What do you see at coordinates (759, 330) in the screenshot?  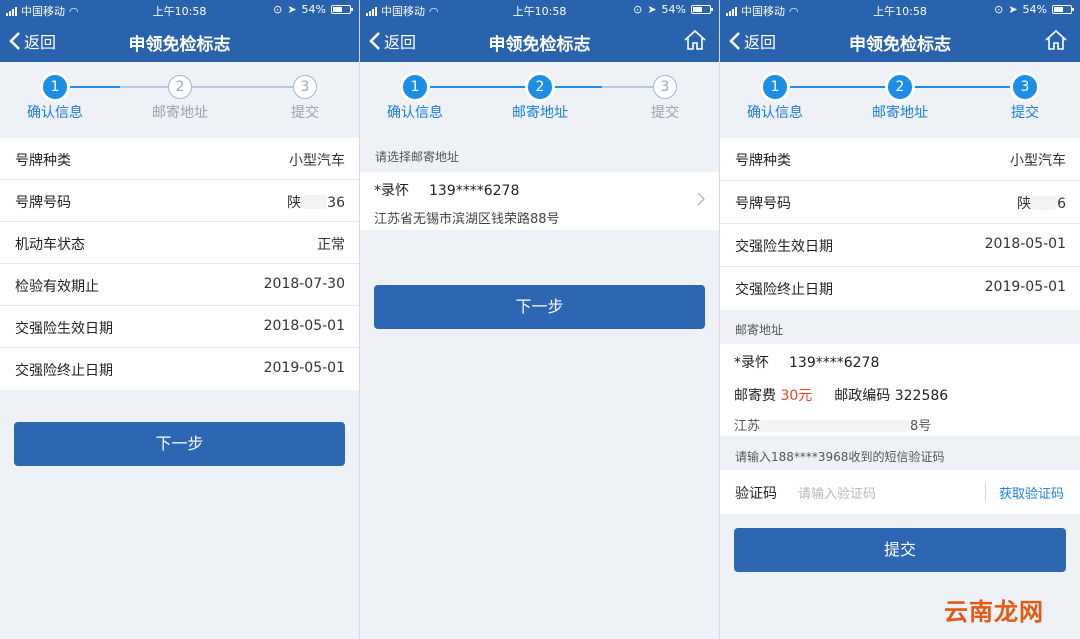 I see `mail-section-header: 邮寄地址` at bounding box center [759, 330].